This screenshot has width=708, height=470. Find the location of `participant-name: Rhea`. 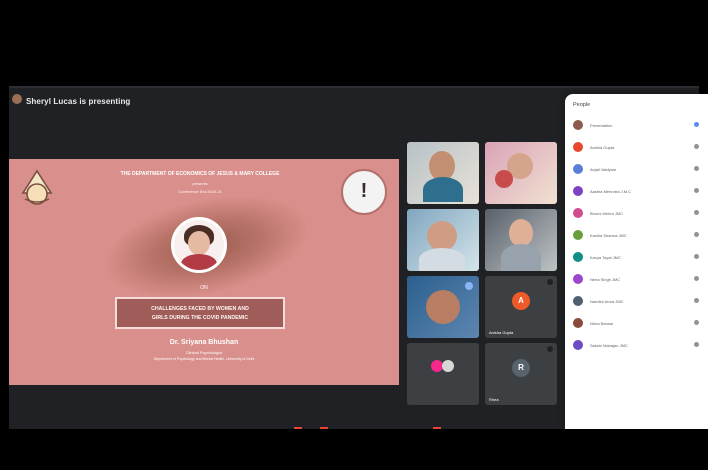

participant-name: Rhea is located at coordinates (494, 399).